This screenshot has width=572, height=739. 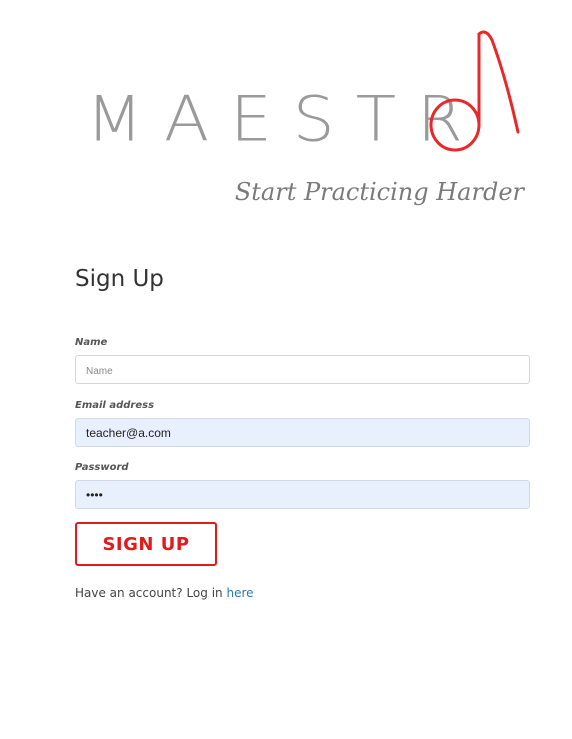 I want to click on login-link: here, so click(x=239, y=593).